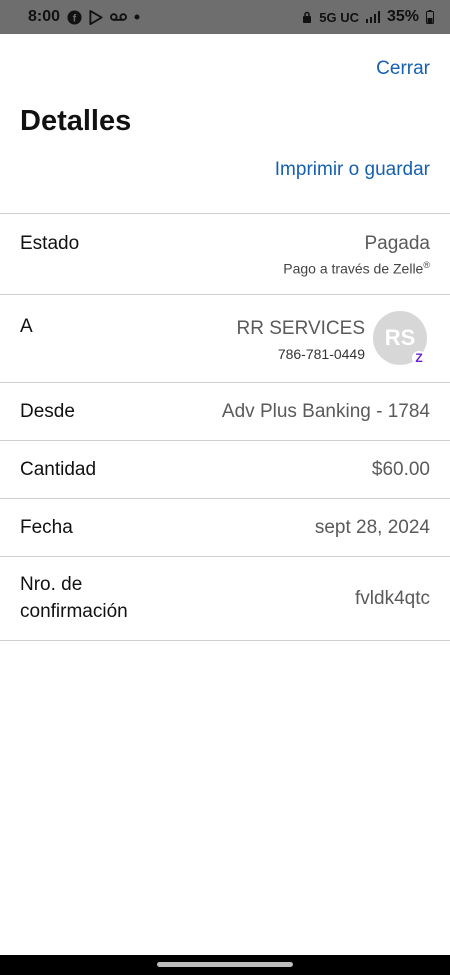  I want to click on registered-mark-icon: ®, so click(426, 265).